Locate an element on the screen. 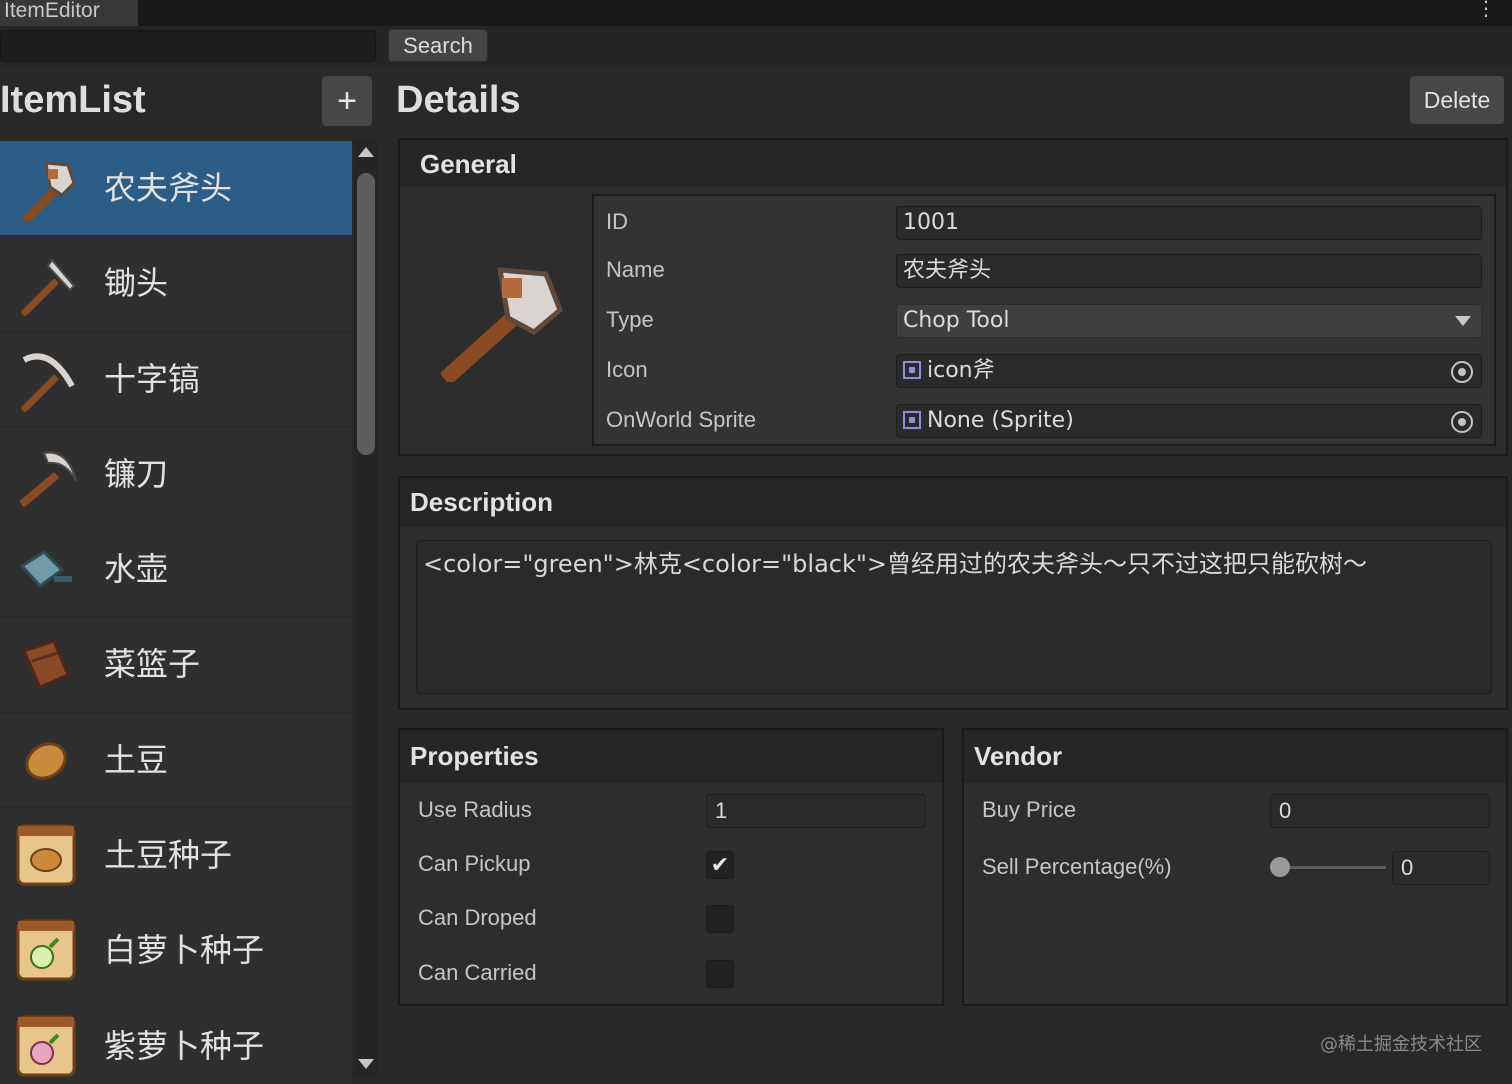 The height and width of the screenshot is (1084, 1512). type-row: Type Chop Tool is located at coordinates (1044, 320).